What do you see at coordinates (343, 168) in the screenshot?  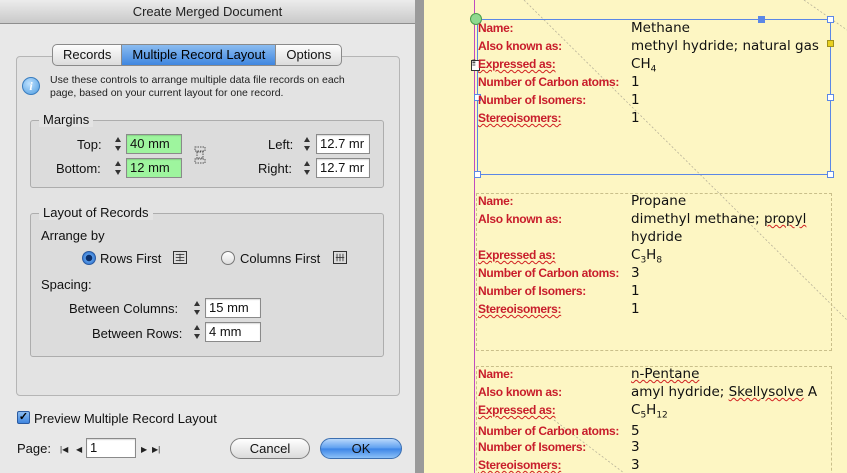 I see `right-margin-field: 12.7 mr` at bounding box center [343, 168].